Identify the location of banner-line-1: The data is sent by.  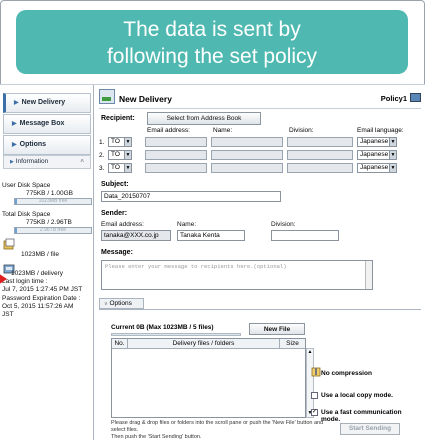
(212, 29).